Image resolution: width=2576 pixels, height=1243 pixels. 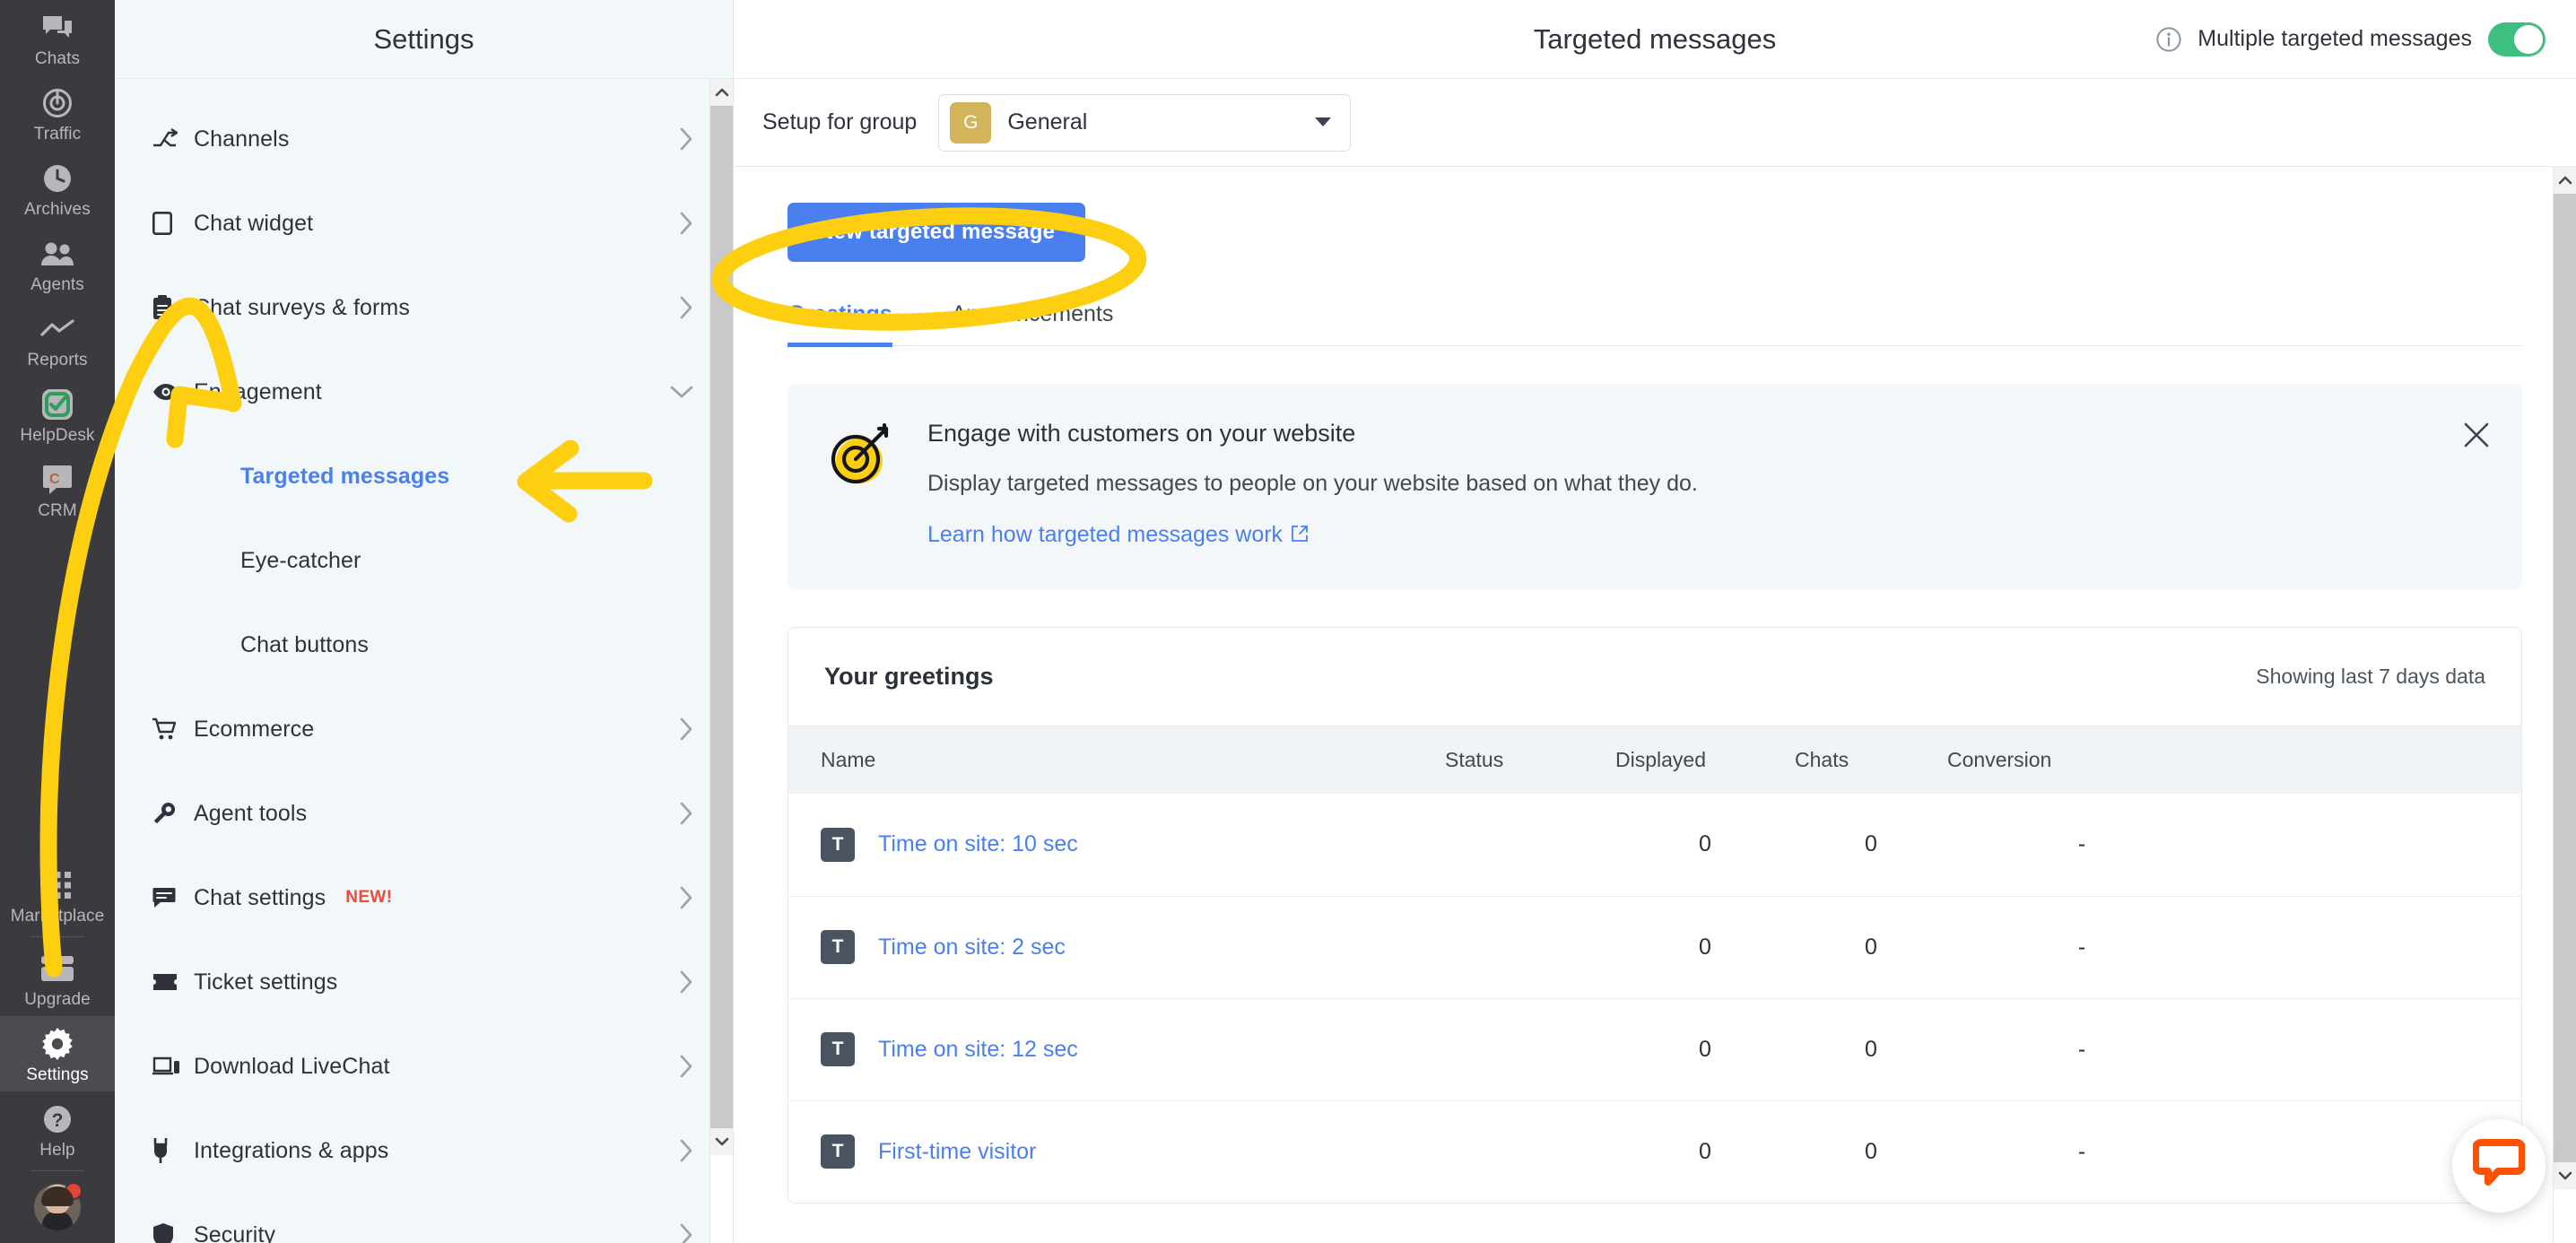 What do you see at coordinates (2517, 39) in the screenshot?
I see `multiple-targeted-messages-toggle` at bounding box center [2517, 39].